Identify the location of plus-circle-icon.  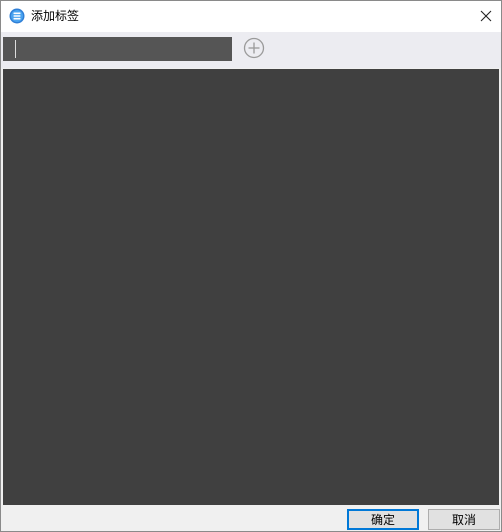
(254, 50).